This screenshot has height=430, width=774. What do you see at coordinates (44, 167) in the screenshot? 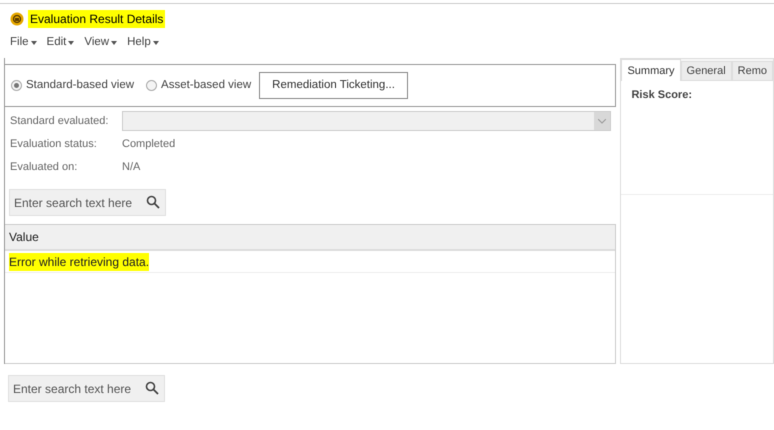
I see `field-label: Evaluated on:` at bounding box center [44, 167].